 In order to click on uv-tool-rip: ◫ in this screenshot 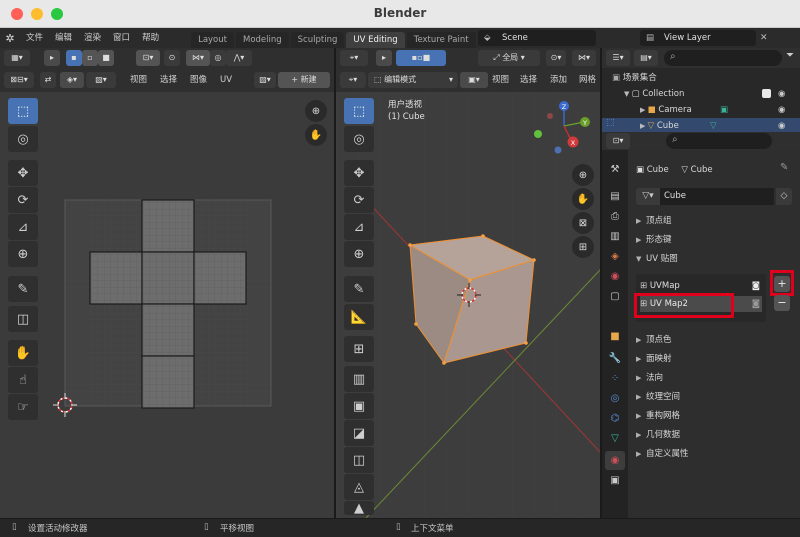, I will do `click(23, 319)`.